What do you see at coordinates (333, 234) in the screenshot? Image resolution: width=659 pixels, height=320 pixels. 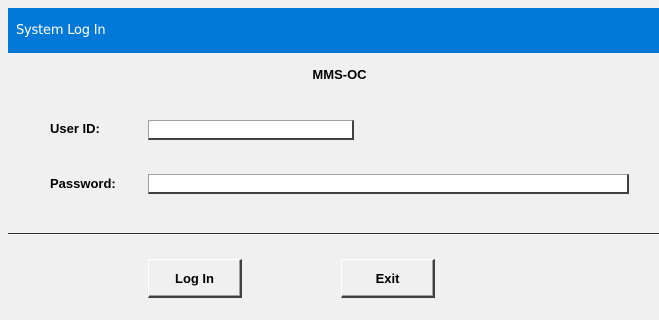 I see `separator-line` at bounding box center [333, 234].